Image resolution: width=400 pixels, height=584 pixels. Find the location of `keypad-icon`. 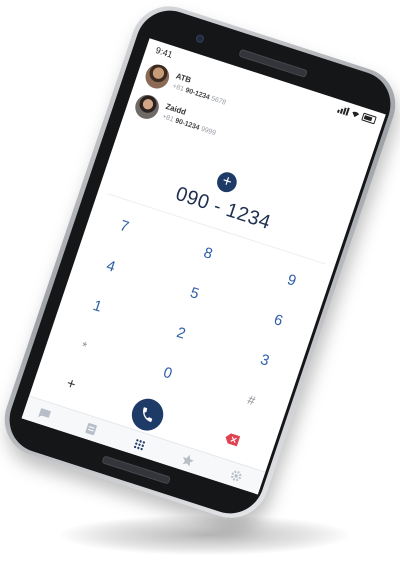

keypad-icon is located at coordinates (139, 445).